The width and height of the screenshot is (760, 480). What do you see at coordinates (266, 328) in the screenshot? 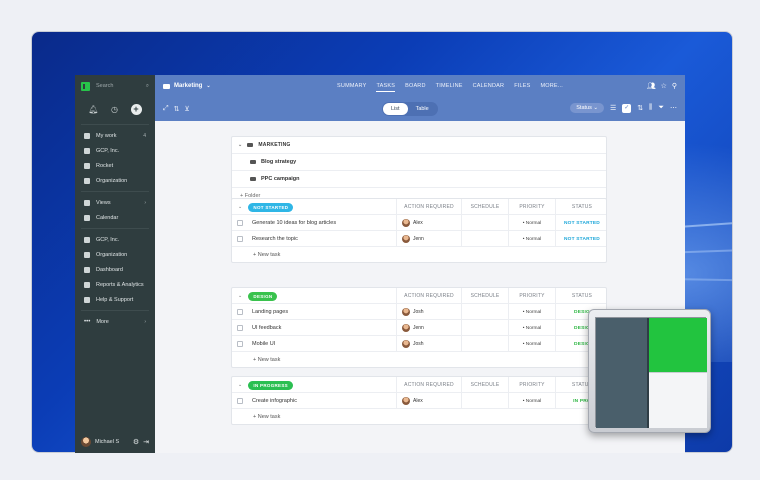
I see `task-title: UI feedback` at bounding box center [266, 328].